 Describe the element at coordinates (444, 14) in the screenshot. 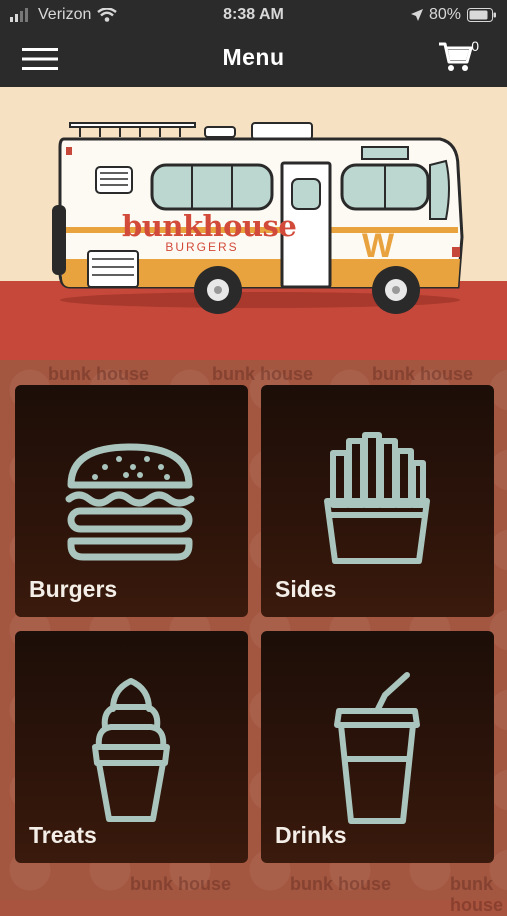

I see `battery-percent: 80%` at that location.